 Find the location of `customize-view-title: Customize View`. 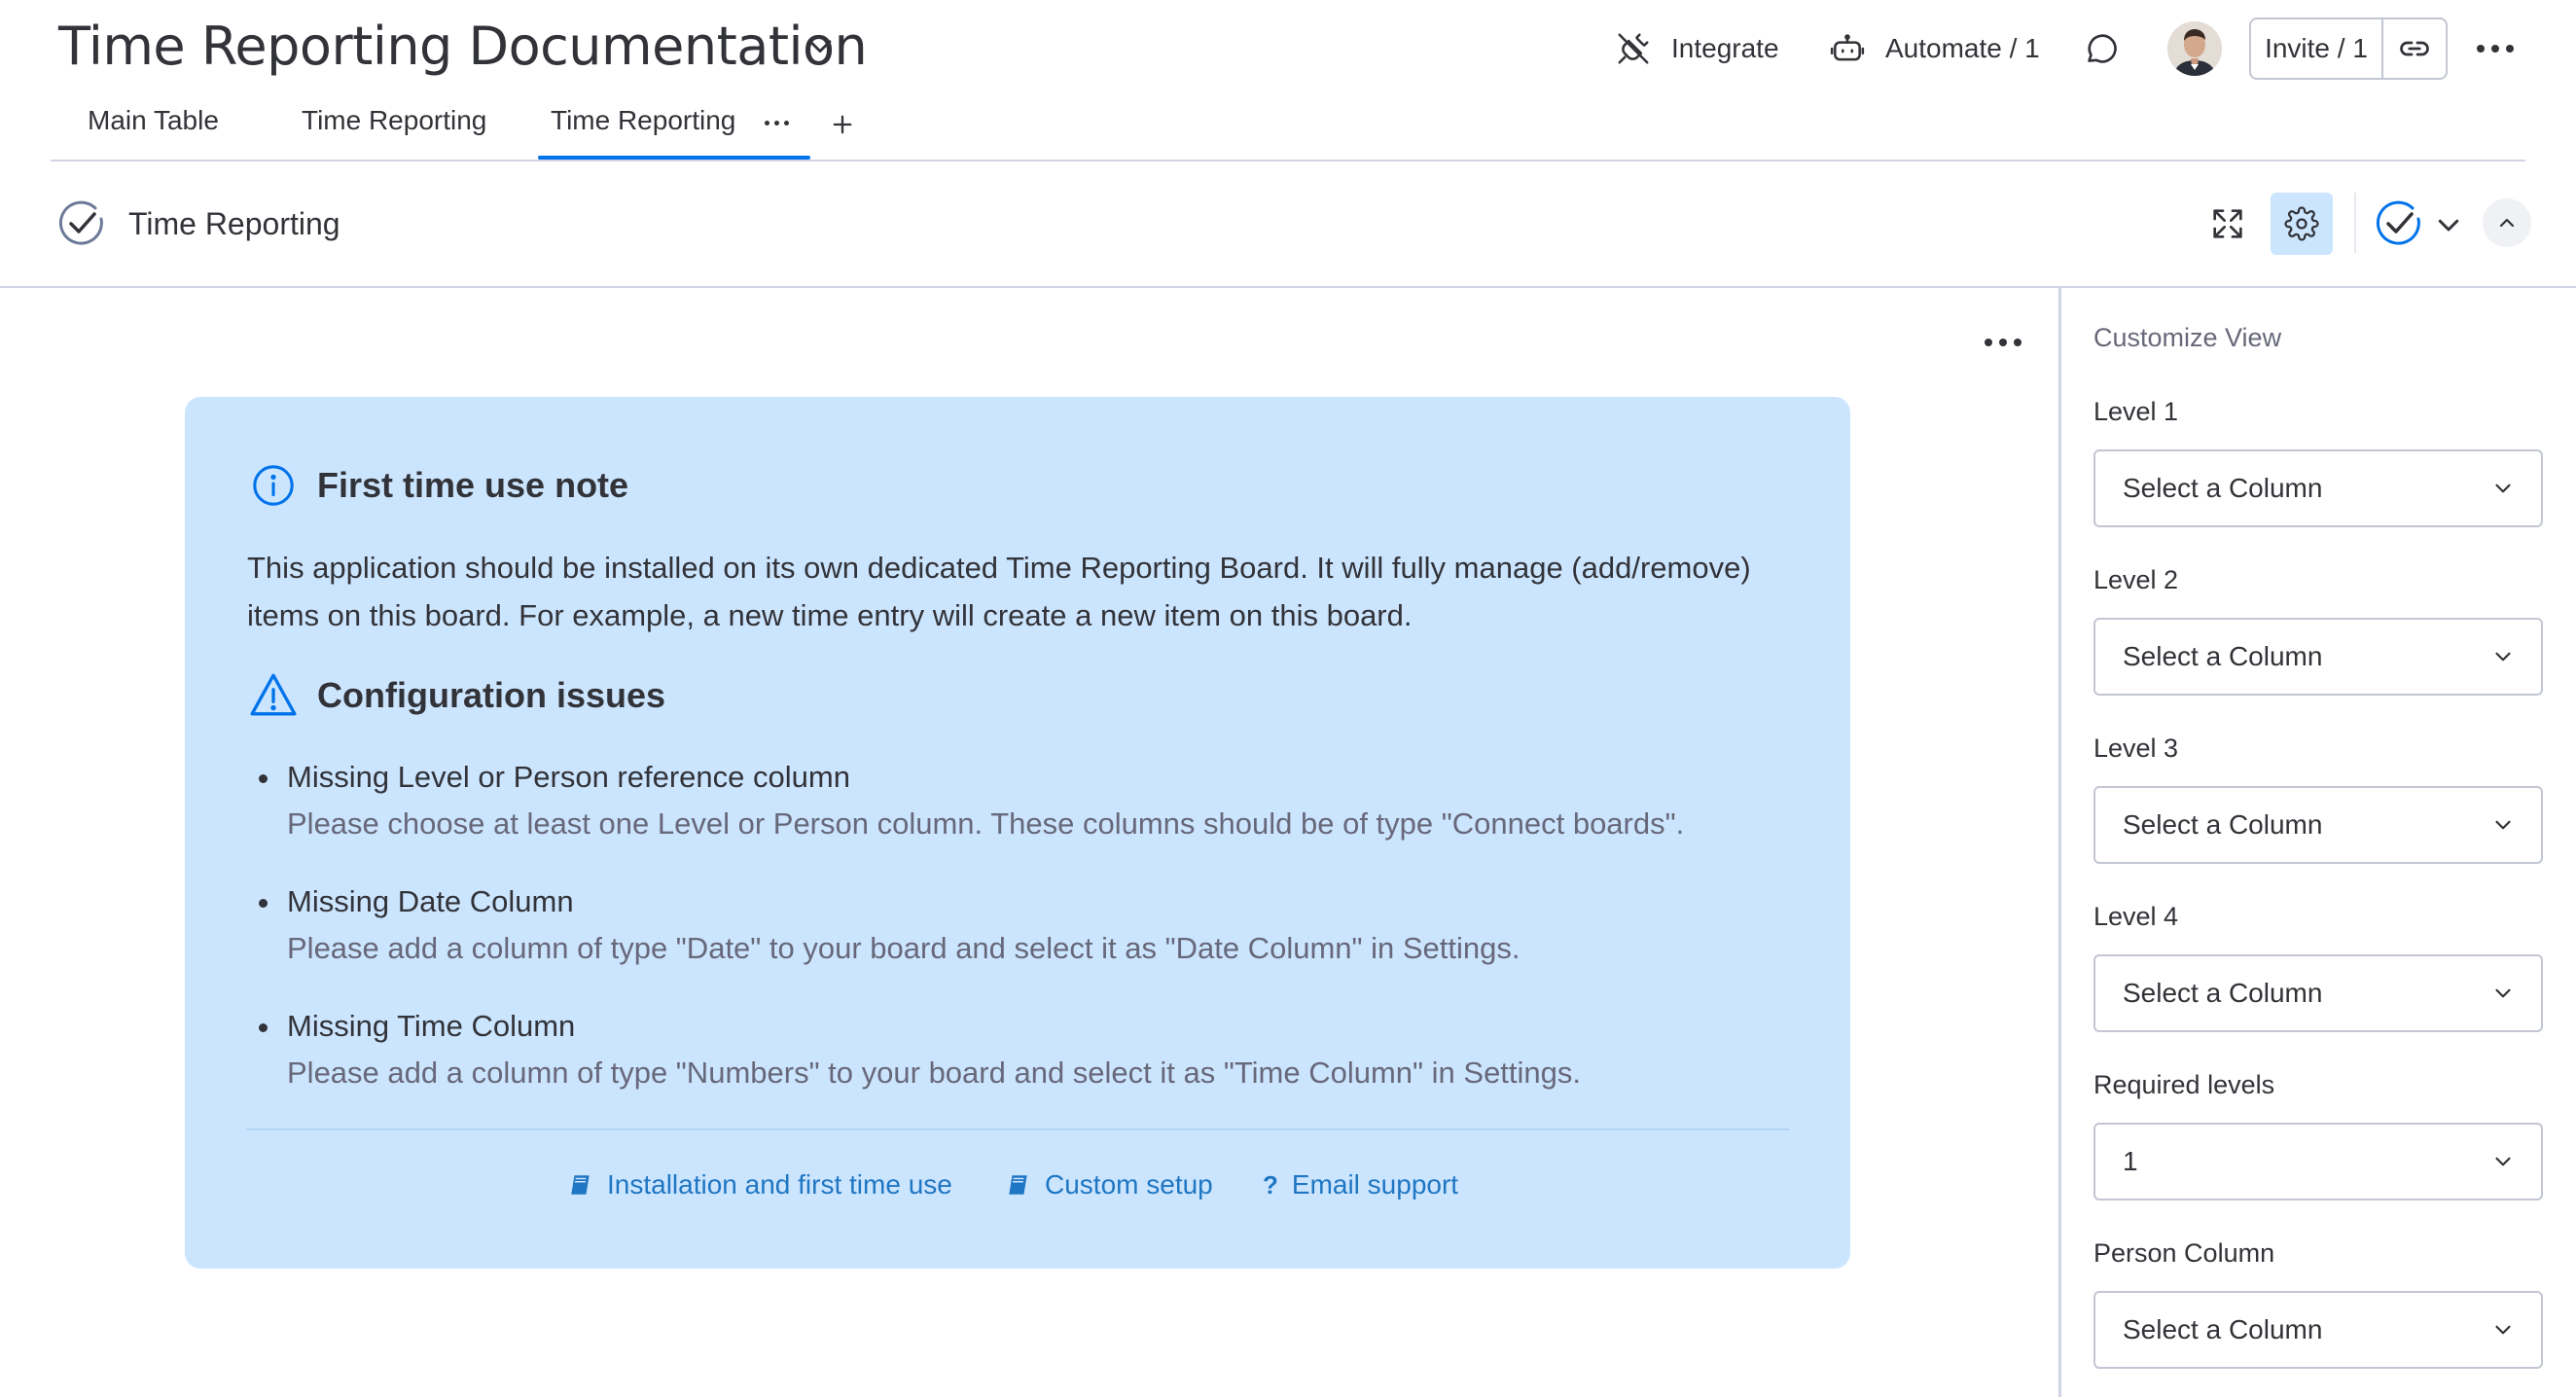

customize-view-title: Customize View is located at coordinates (2187, 337).